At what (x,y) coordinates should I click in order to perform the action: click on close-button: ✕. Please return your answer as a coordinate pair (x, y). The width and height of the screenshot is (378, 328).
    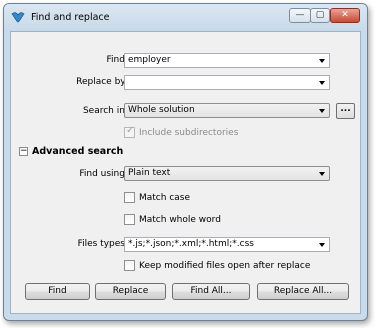
    Looking at the image, I should click on (345, 15).